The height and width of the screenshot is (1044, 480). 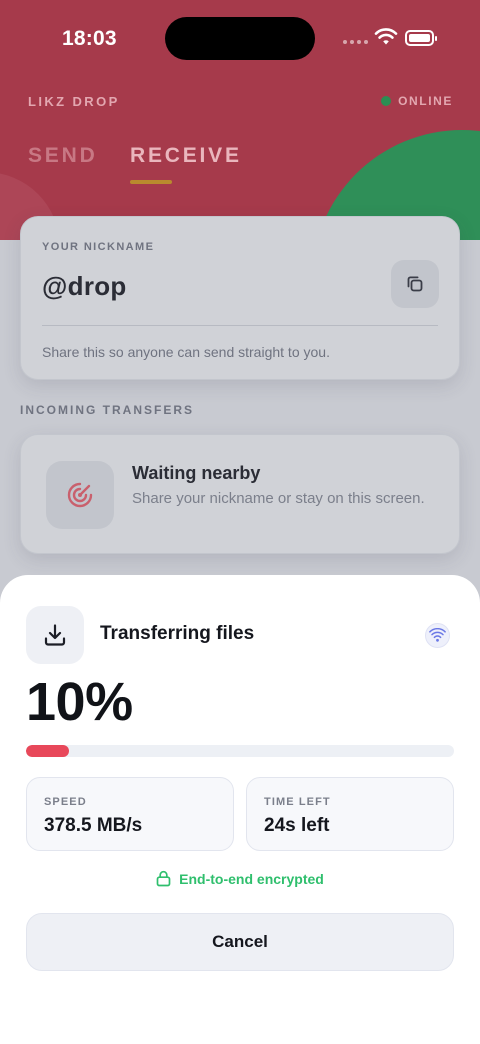 What do you see at coordinates (355, 42) in the screenshot?
I see `cellular-signal-icon` at bounding box center [355, 42].